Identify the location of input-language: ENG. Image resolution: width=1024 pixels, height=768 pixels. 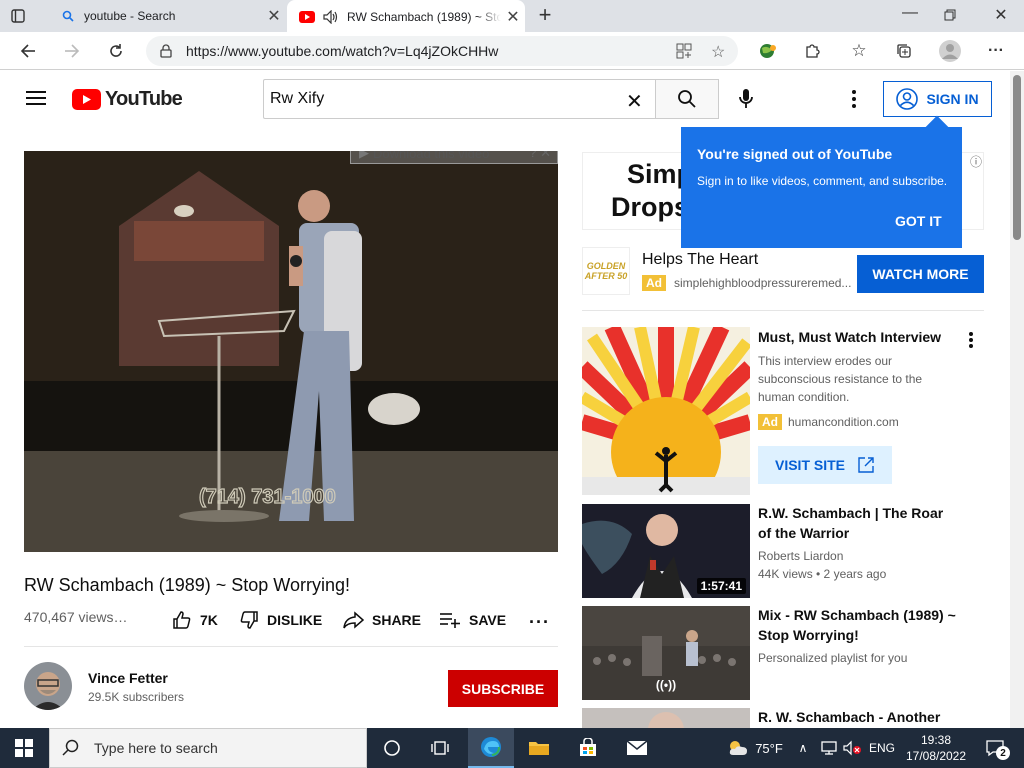
(882, 748).